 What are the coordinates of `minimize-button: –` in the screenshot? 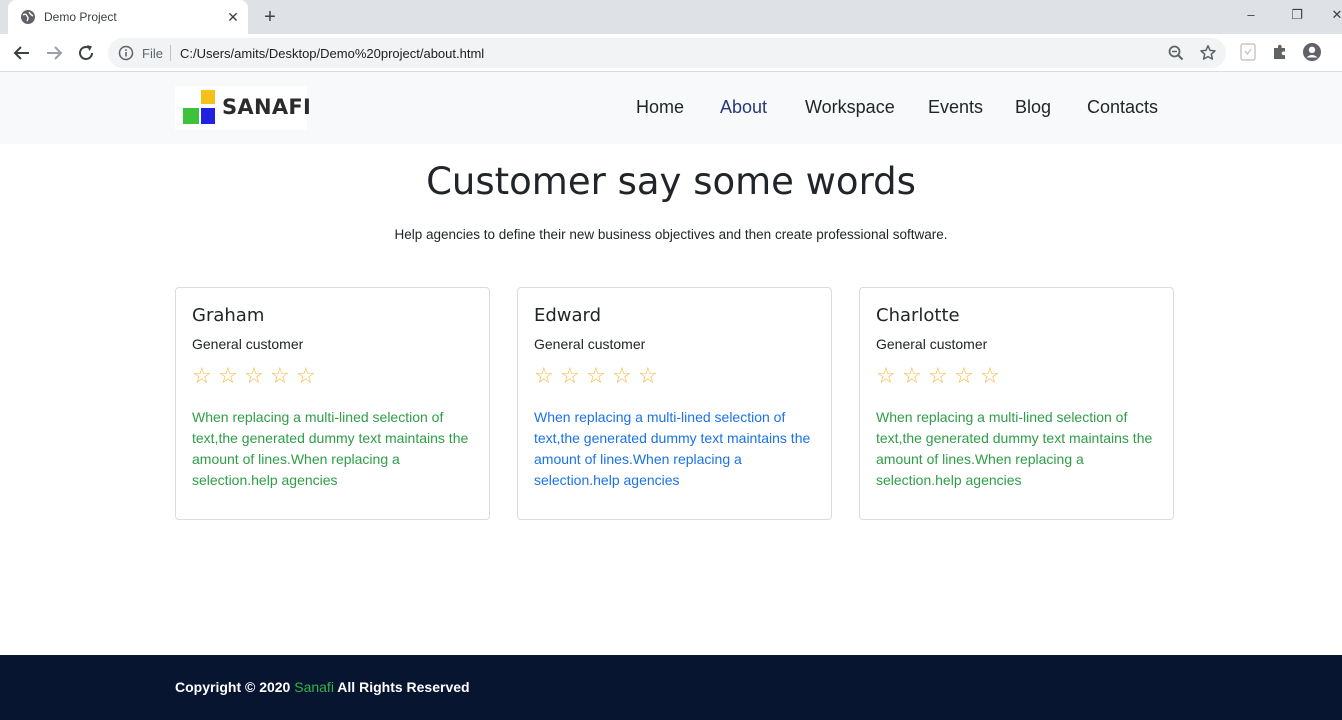 It's located at (1251, 15).